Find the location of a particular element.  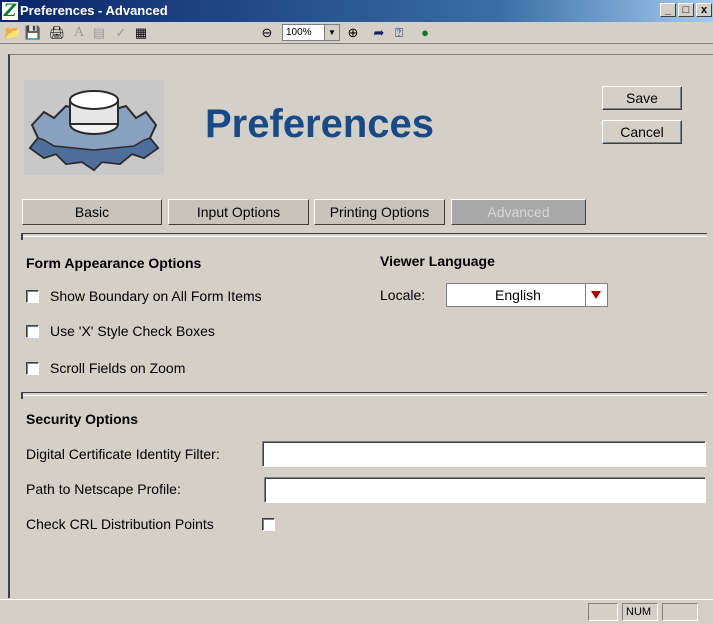

whats-this-icon: ➦ is located at coordinates (379, 33).